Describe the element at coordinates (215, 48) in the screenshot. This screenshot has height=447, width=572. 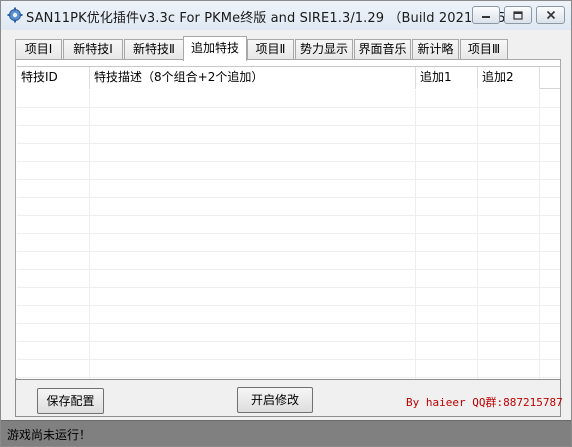
I see `tab-extra-skill: 追加特技` at that location.